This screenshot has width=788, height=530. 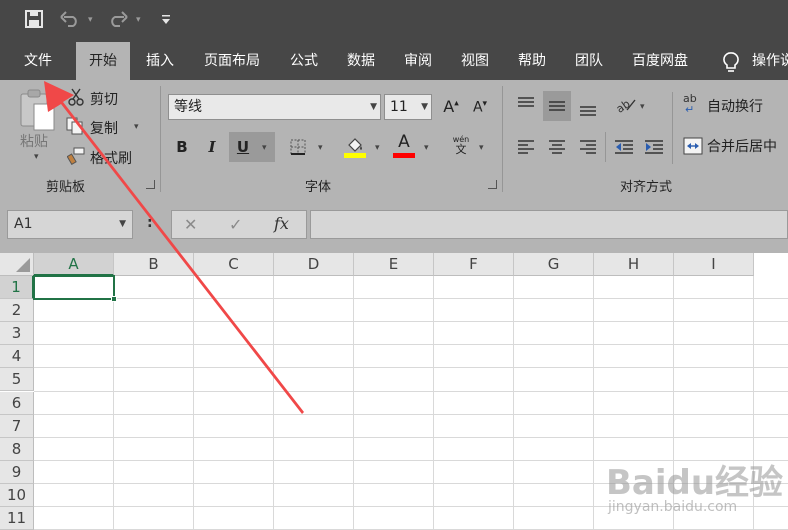 I want to click on redo-icon, so click(x=118, y=19).